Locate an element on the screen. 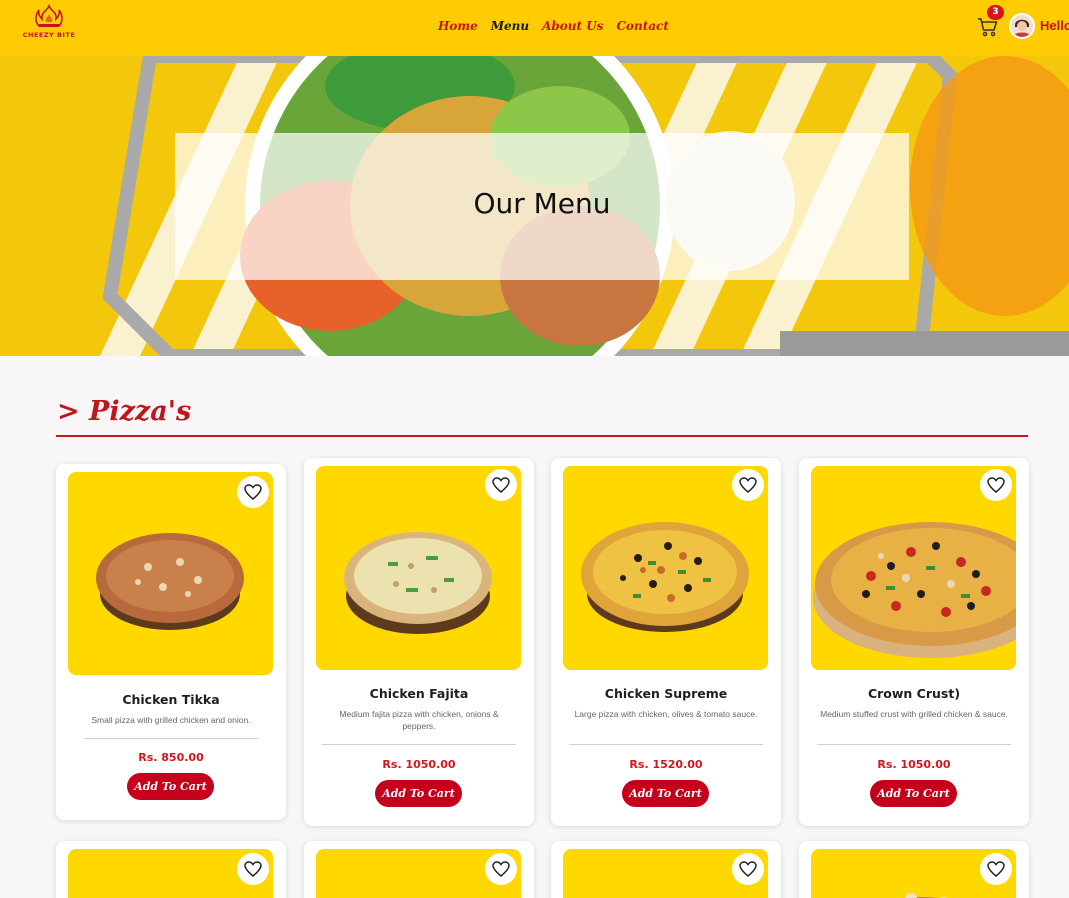 This screenshot has height=898, width=1069. avatar is located at coordinates (1022, 26).